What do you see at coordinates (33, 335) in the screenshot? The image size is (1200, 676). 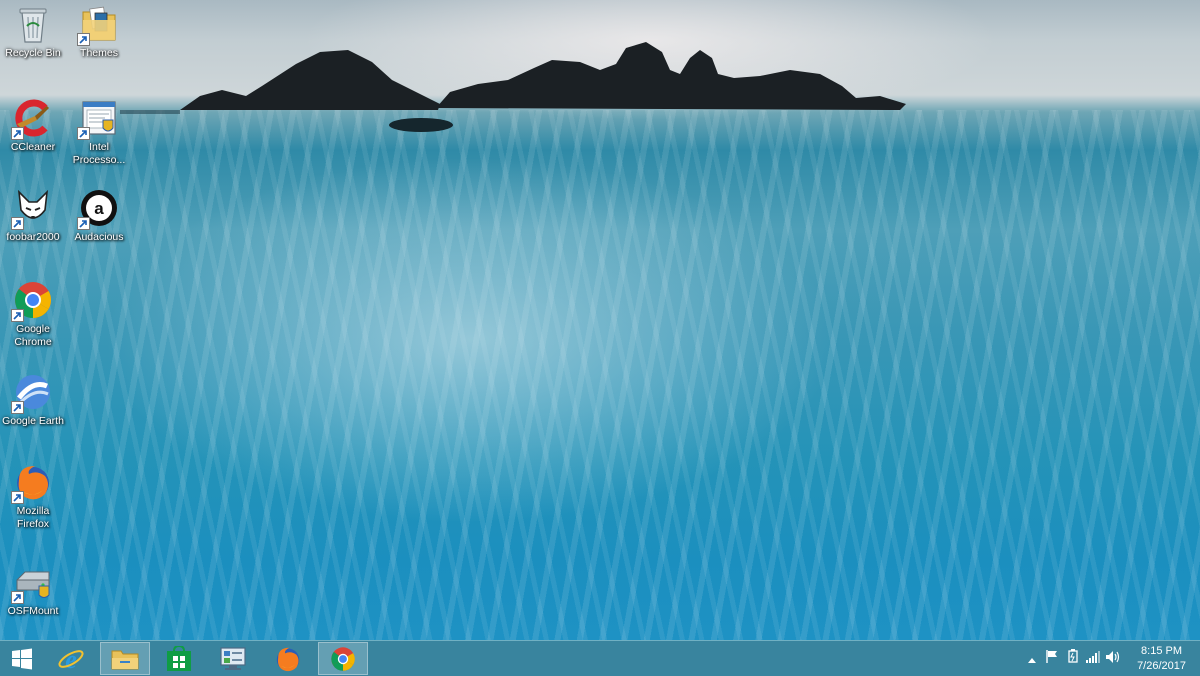 I see `desktop-icon-label: Google Chrome` at bounding box center [33, 335].